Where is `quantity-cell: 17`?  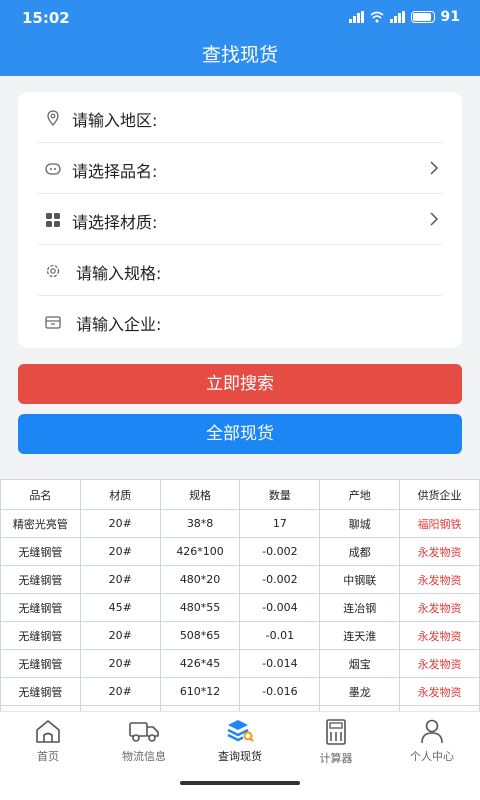
quantity-cell: 17 is located at coordinates (280, 523).